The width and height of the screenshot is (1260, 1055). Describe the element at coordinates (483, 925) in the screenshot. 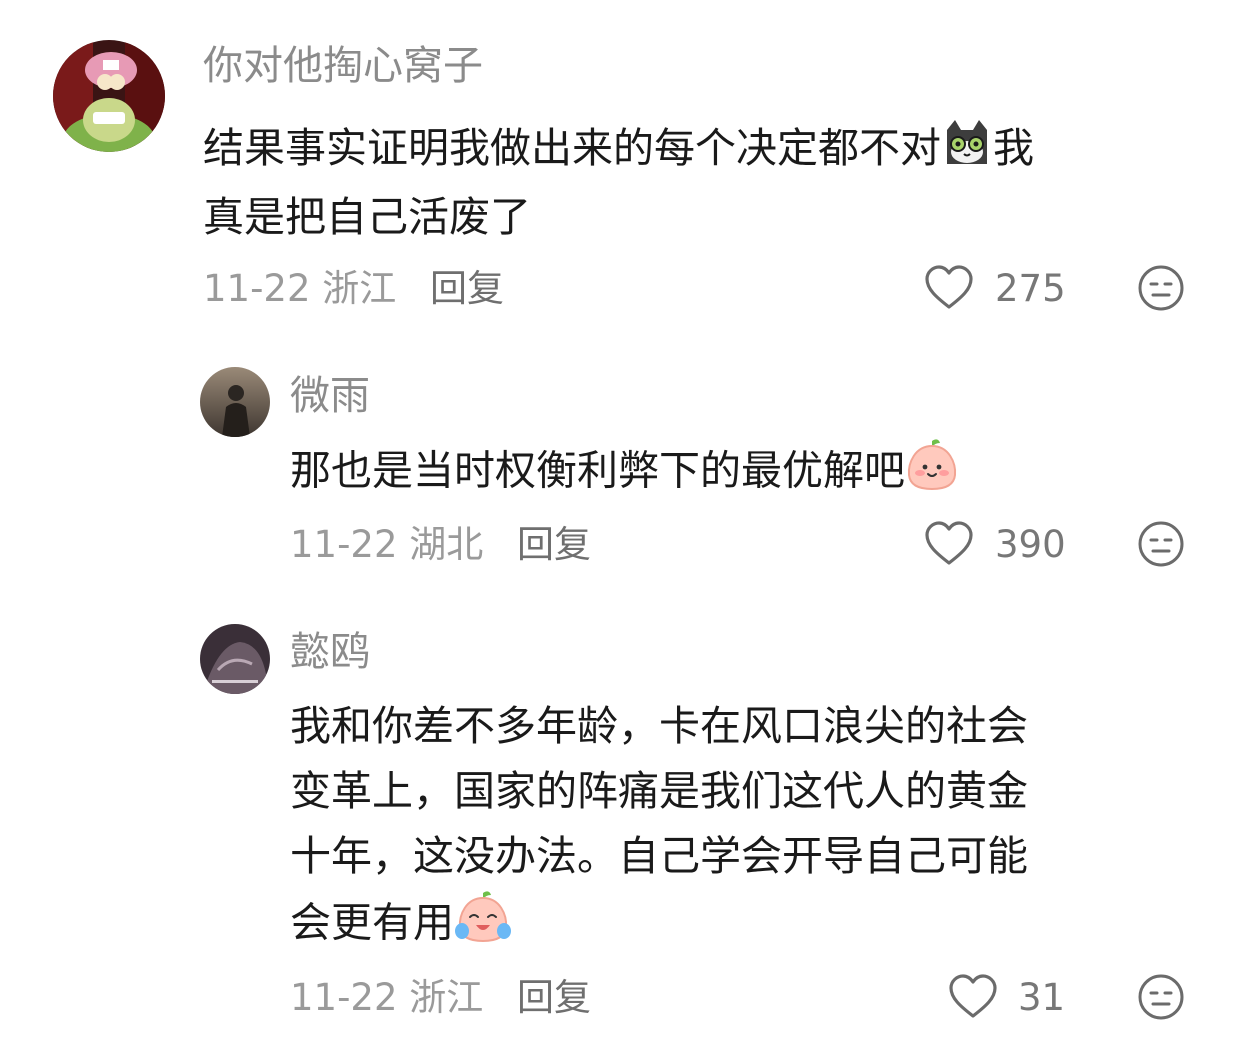

I see `crying-peach-emoji-icon` at that location.